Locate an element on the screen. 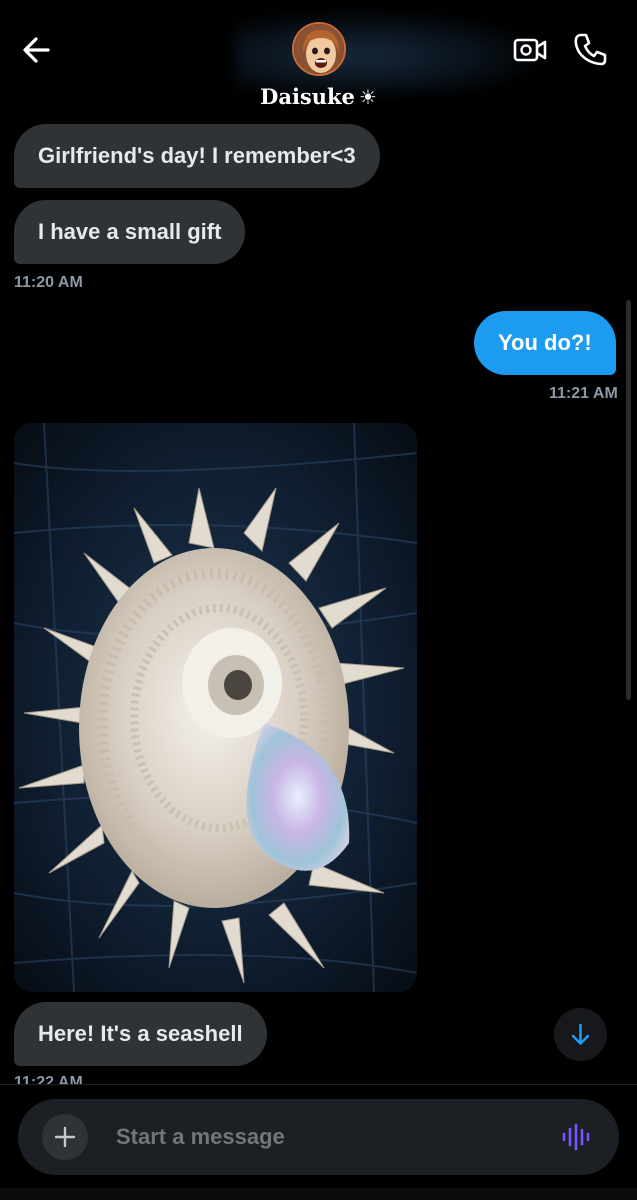  message-timestamp: 11:22 AM is located at coordinates (48, 1079).